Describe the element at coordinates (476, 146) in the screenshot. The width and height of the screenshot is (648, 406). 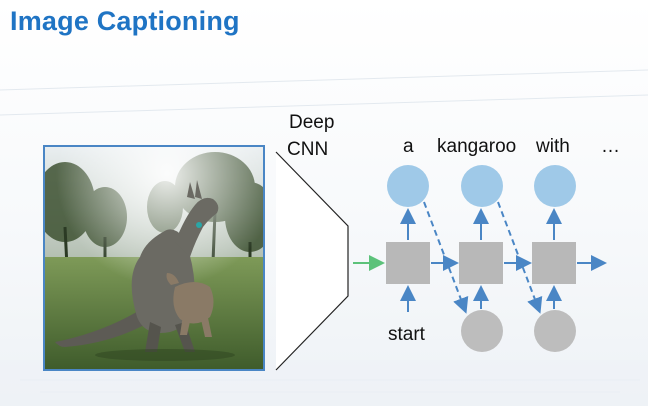
I see `output-word-2: kangaroo` at that location.